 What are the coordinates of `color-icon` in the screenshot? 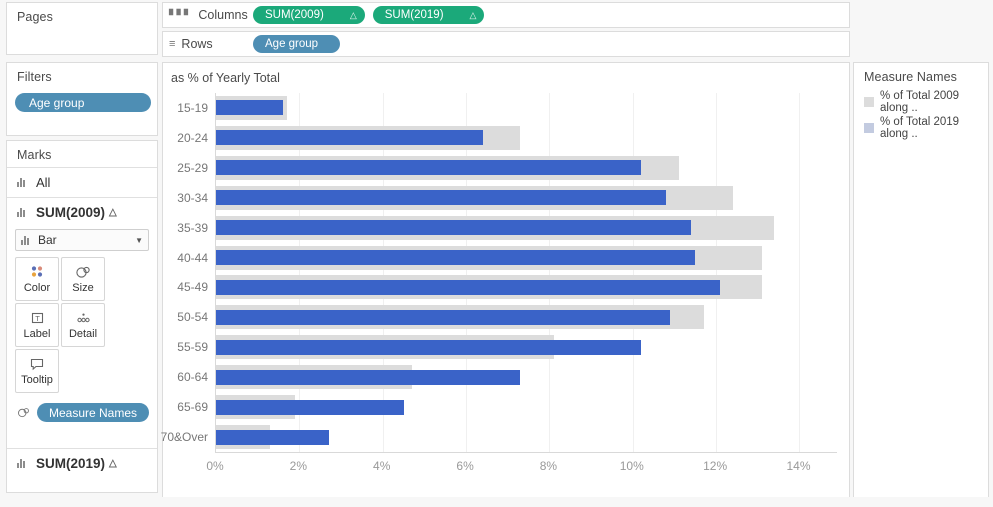 It's located at (37, 271).